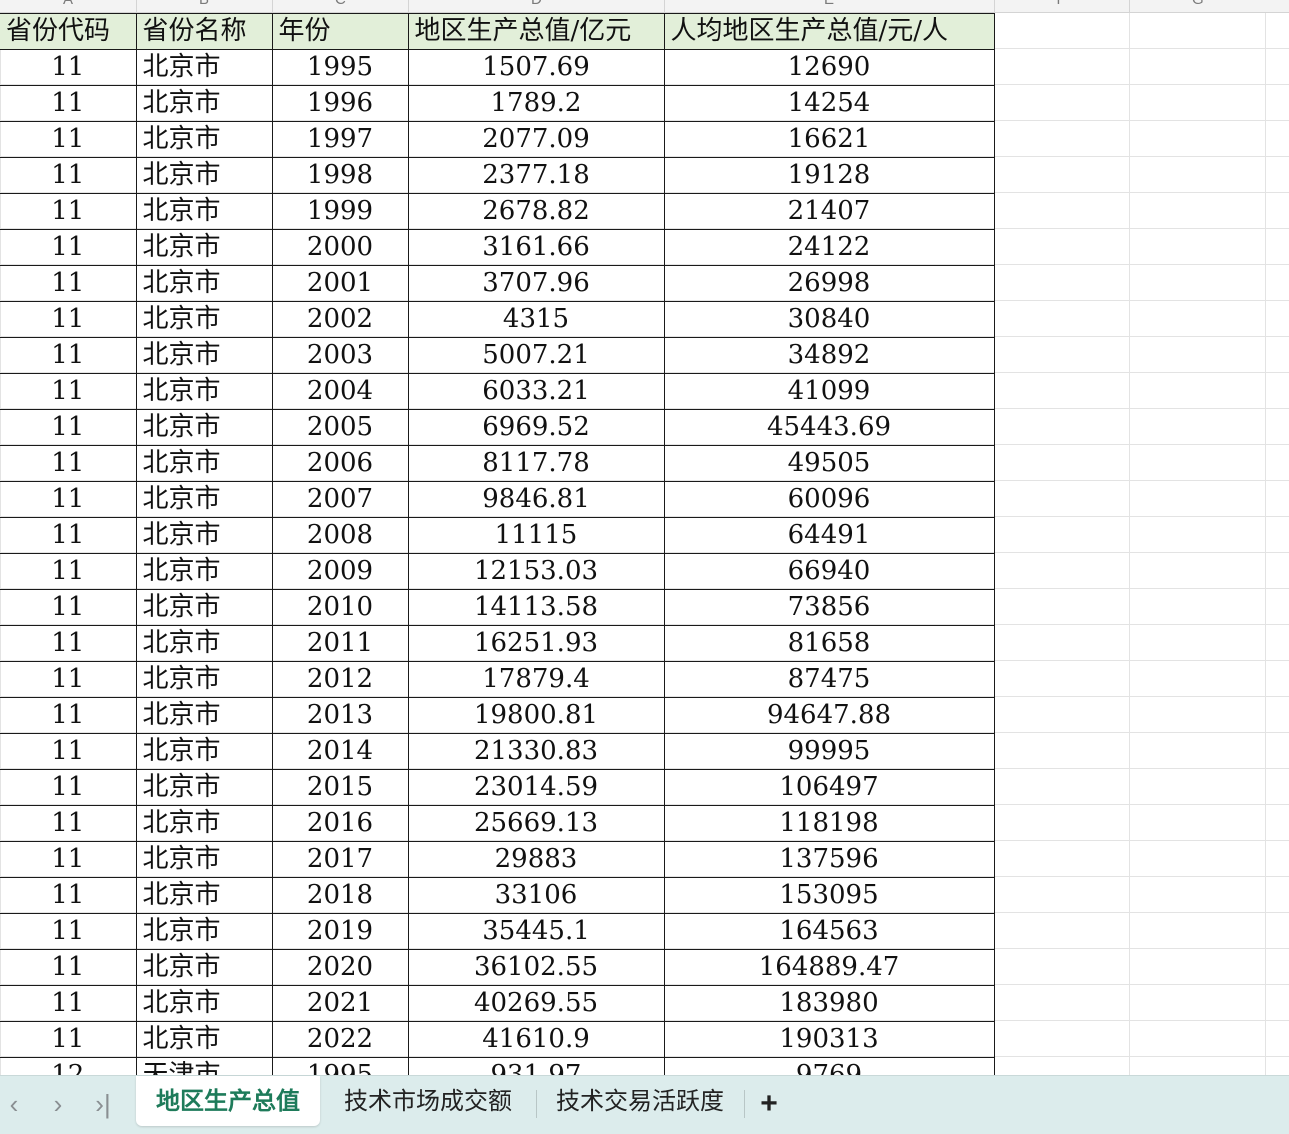 This screenshot has width=1289, height=1134. Describe the element at coordinates (340, 679) in the screenshot. I see `cell-year: 2012` at that location.